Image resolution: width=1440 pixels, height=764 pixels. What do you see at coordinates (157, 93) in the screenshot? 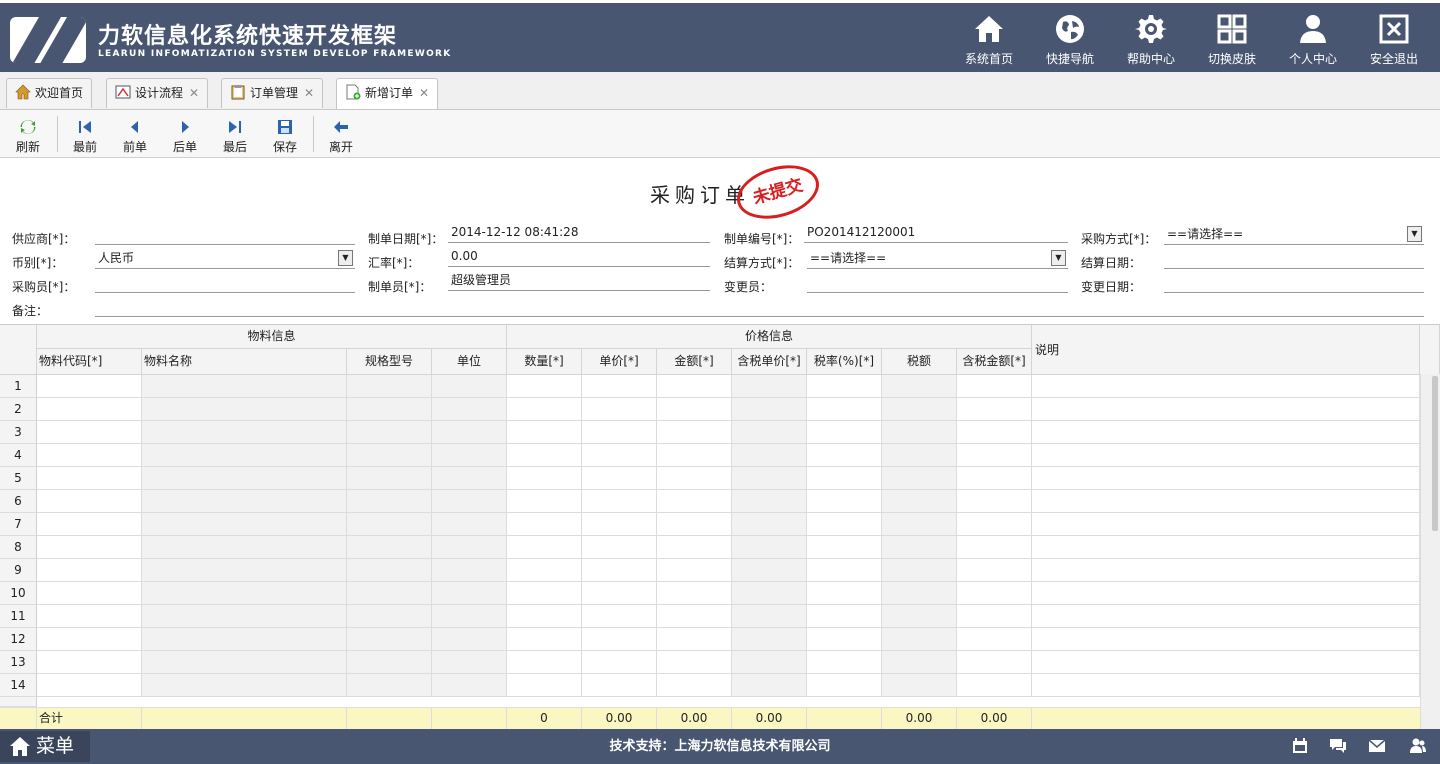
I see `tab-design-flow: 设计流程 ✕` at bounding box center [157, 93].